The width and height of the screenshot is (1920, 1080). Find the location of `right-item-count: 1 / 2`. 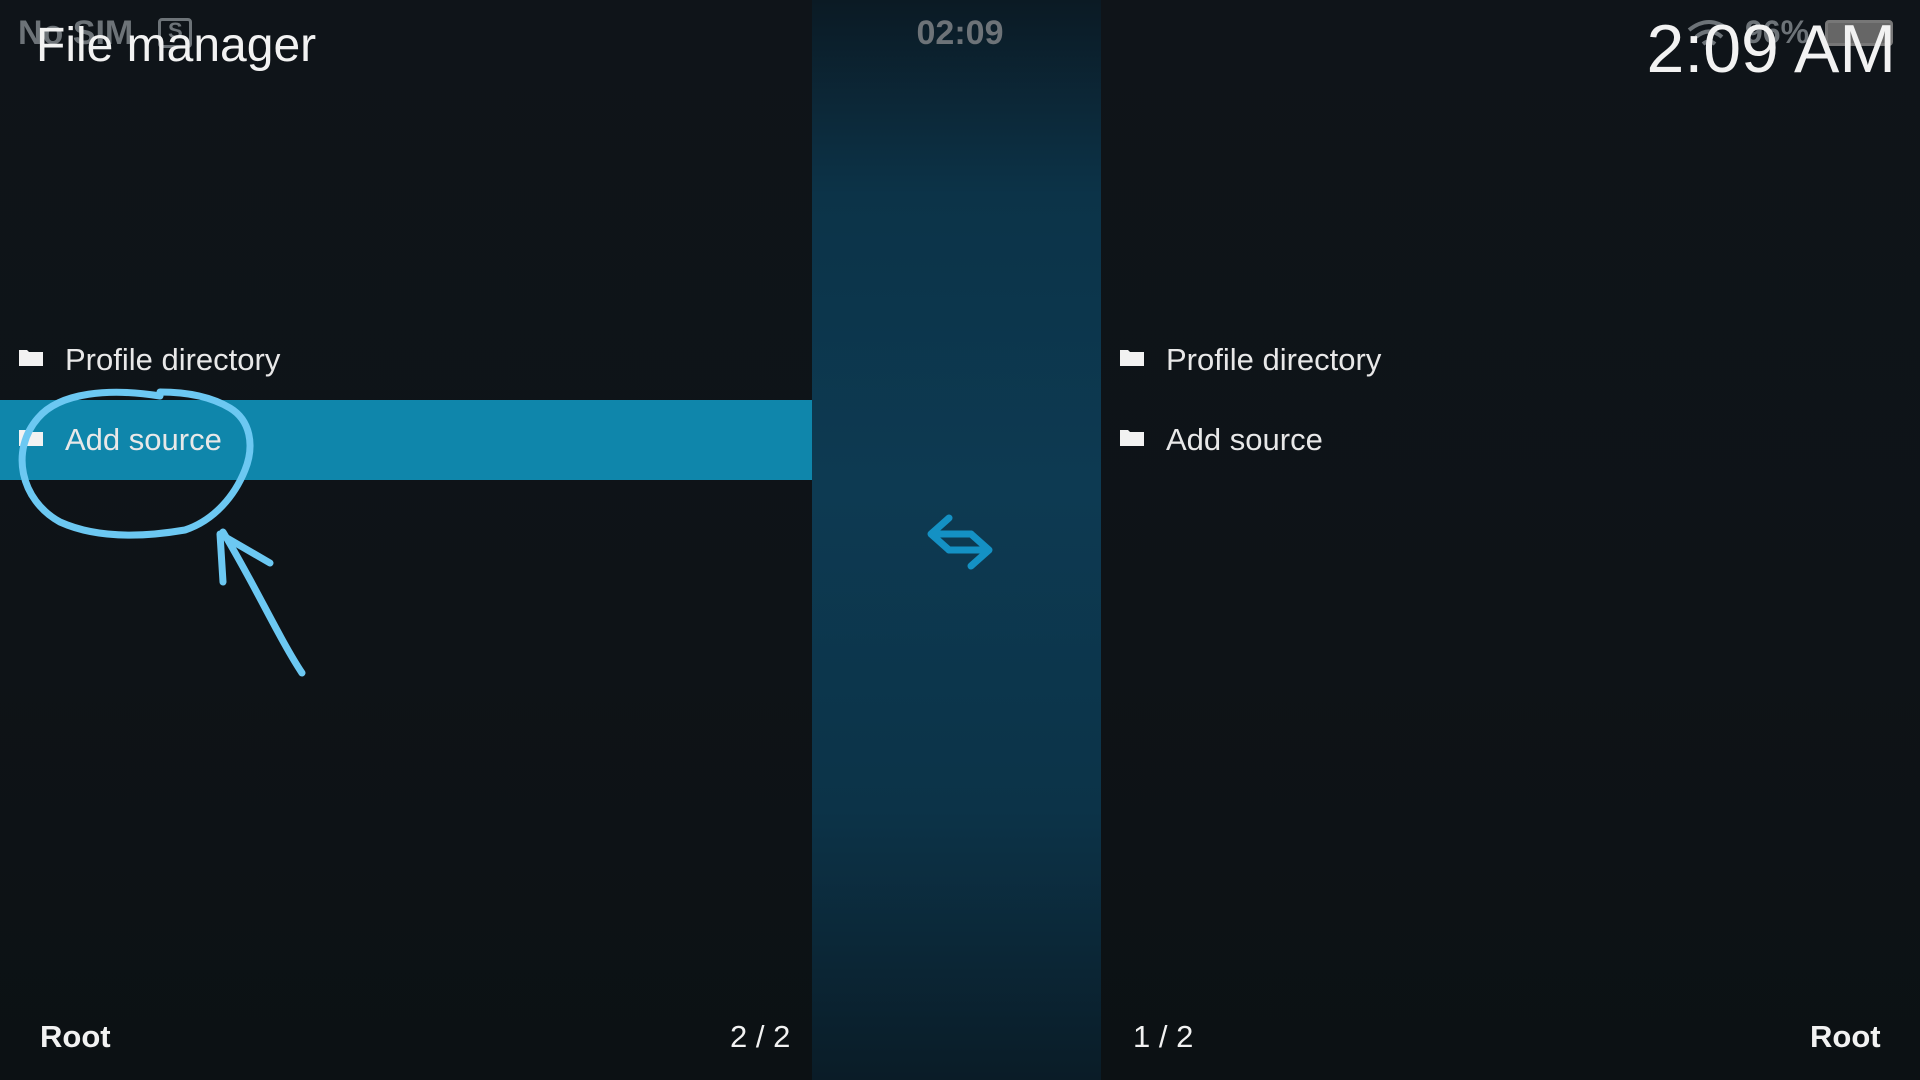

right-item-count: 1 / 2 is located at coordinates (1163, 1036).